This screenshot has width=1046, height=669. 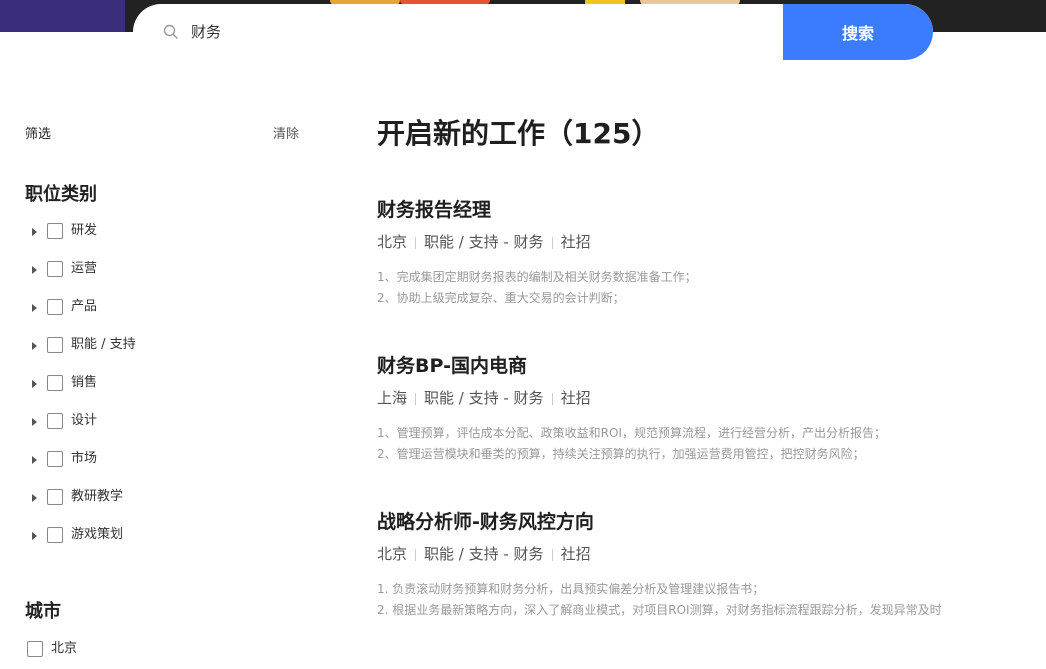 I want to click on category-label: 运营, so click(x=84, y=268).